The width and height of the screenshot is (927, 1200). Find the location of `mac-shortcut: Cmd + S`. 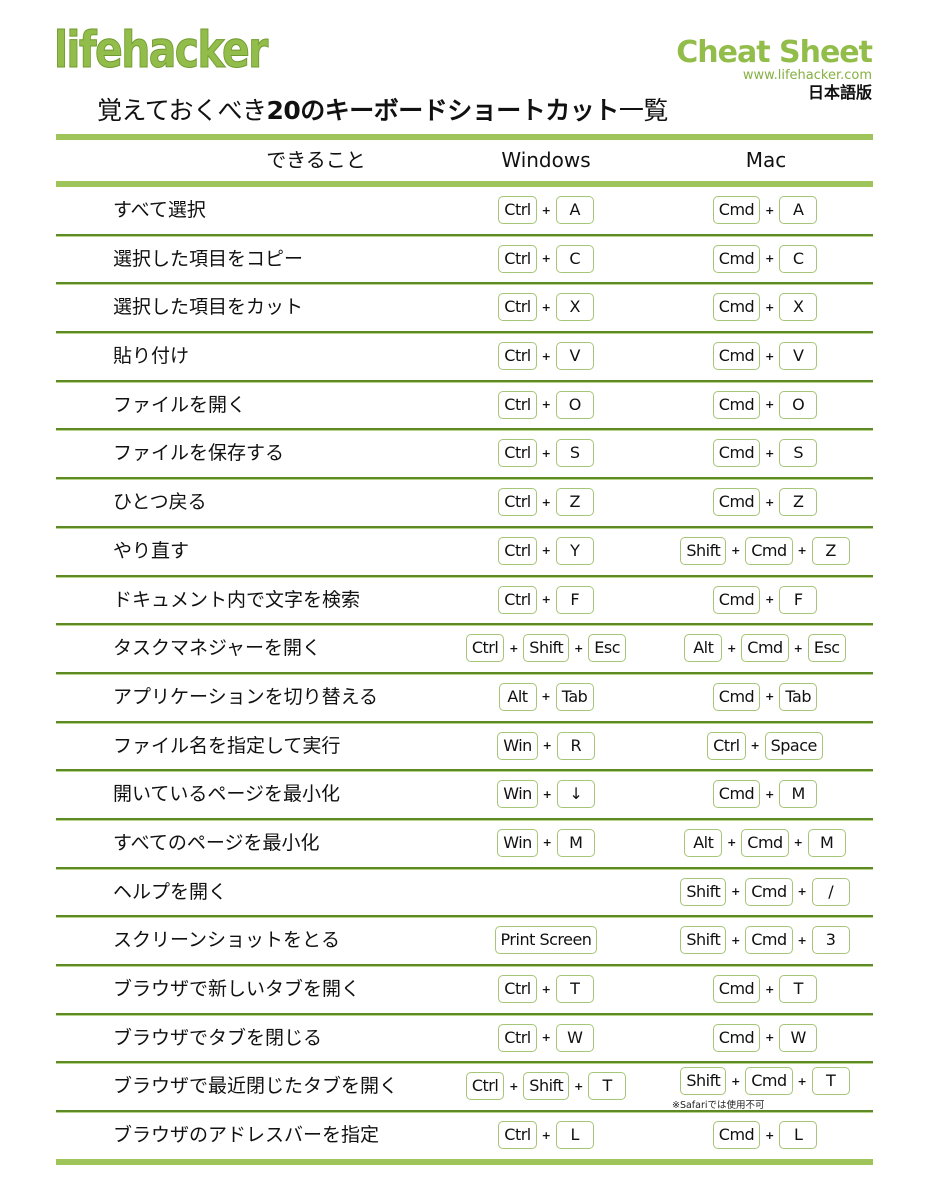

mac-shortcut: Cmd + S is located at coordinates (765, 453).